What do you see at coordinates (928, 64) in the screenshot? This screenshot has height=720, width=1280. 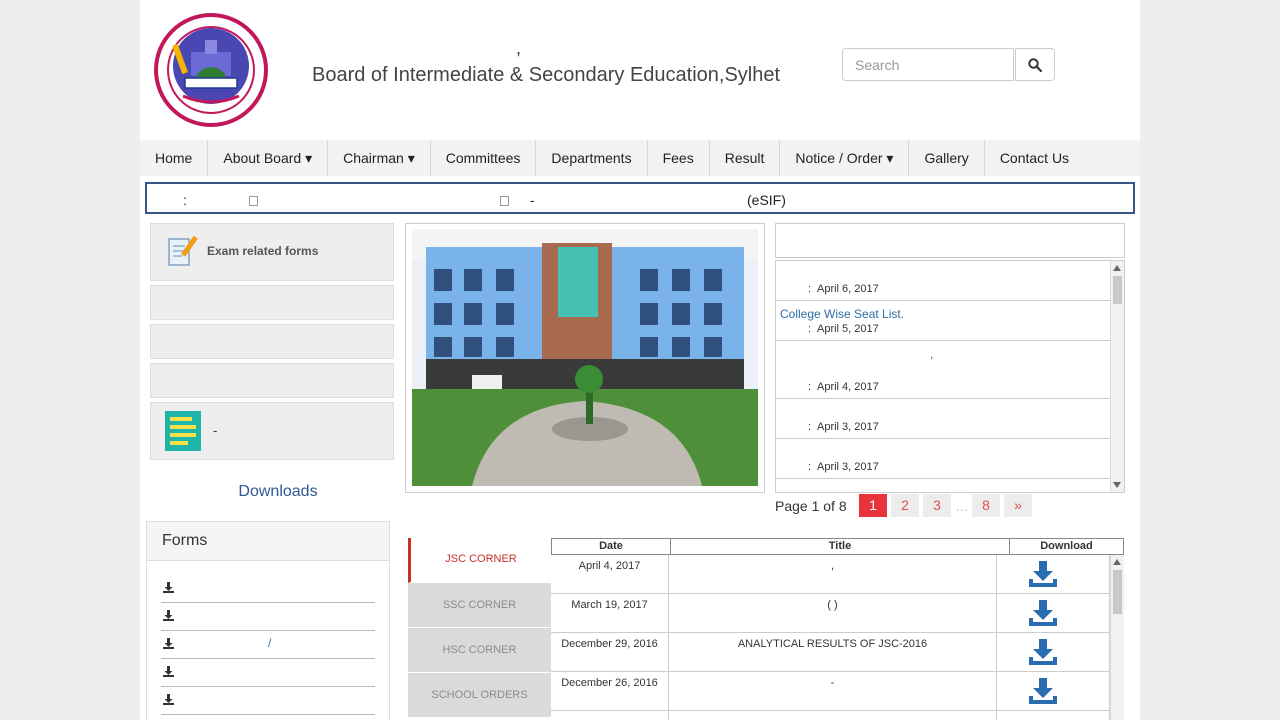 I see `search-input` at bounding box center [928, 64].